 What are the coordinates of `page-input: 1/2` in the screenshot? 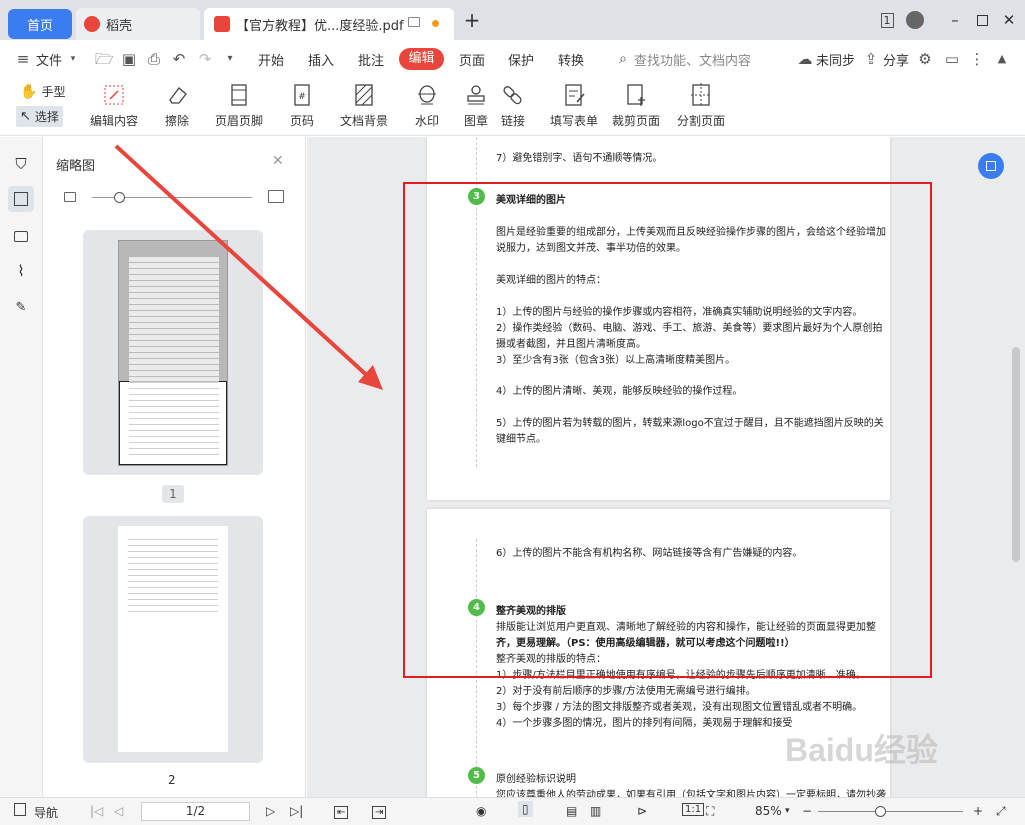 It's located at (195, 811).